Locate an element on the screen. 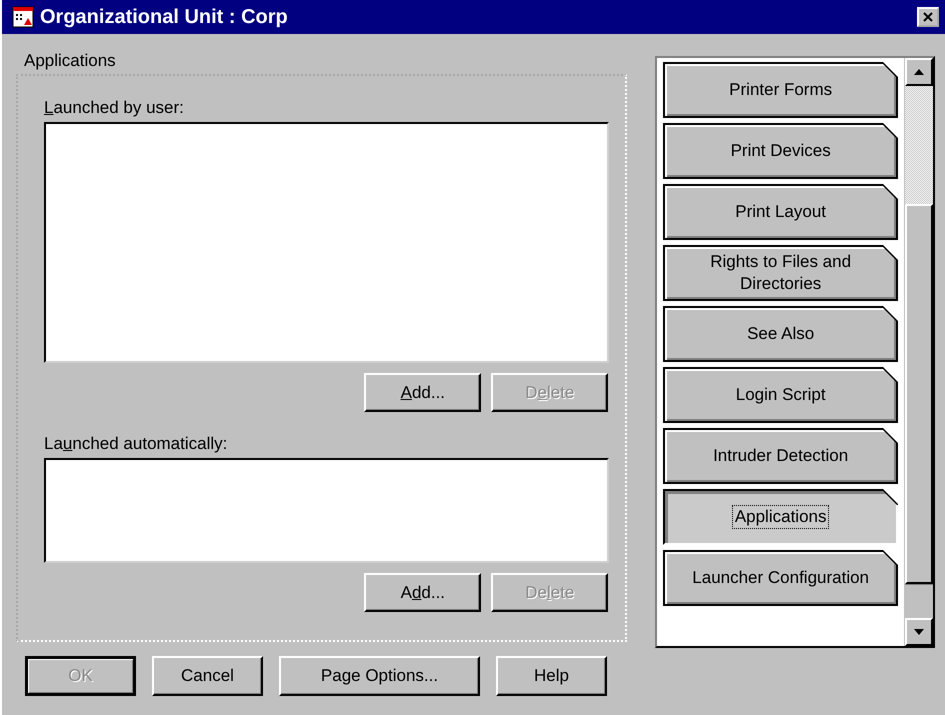  page-tab: See Also is located at coordinates (780, 334).